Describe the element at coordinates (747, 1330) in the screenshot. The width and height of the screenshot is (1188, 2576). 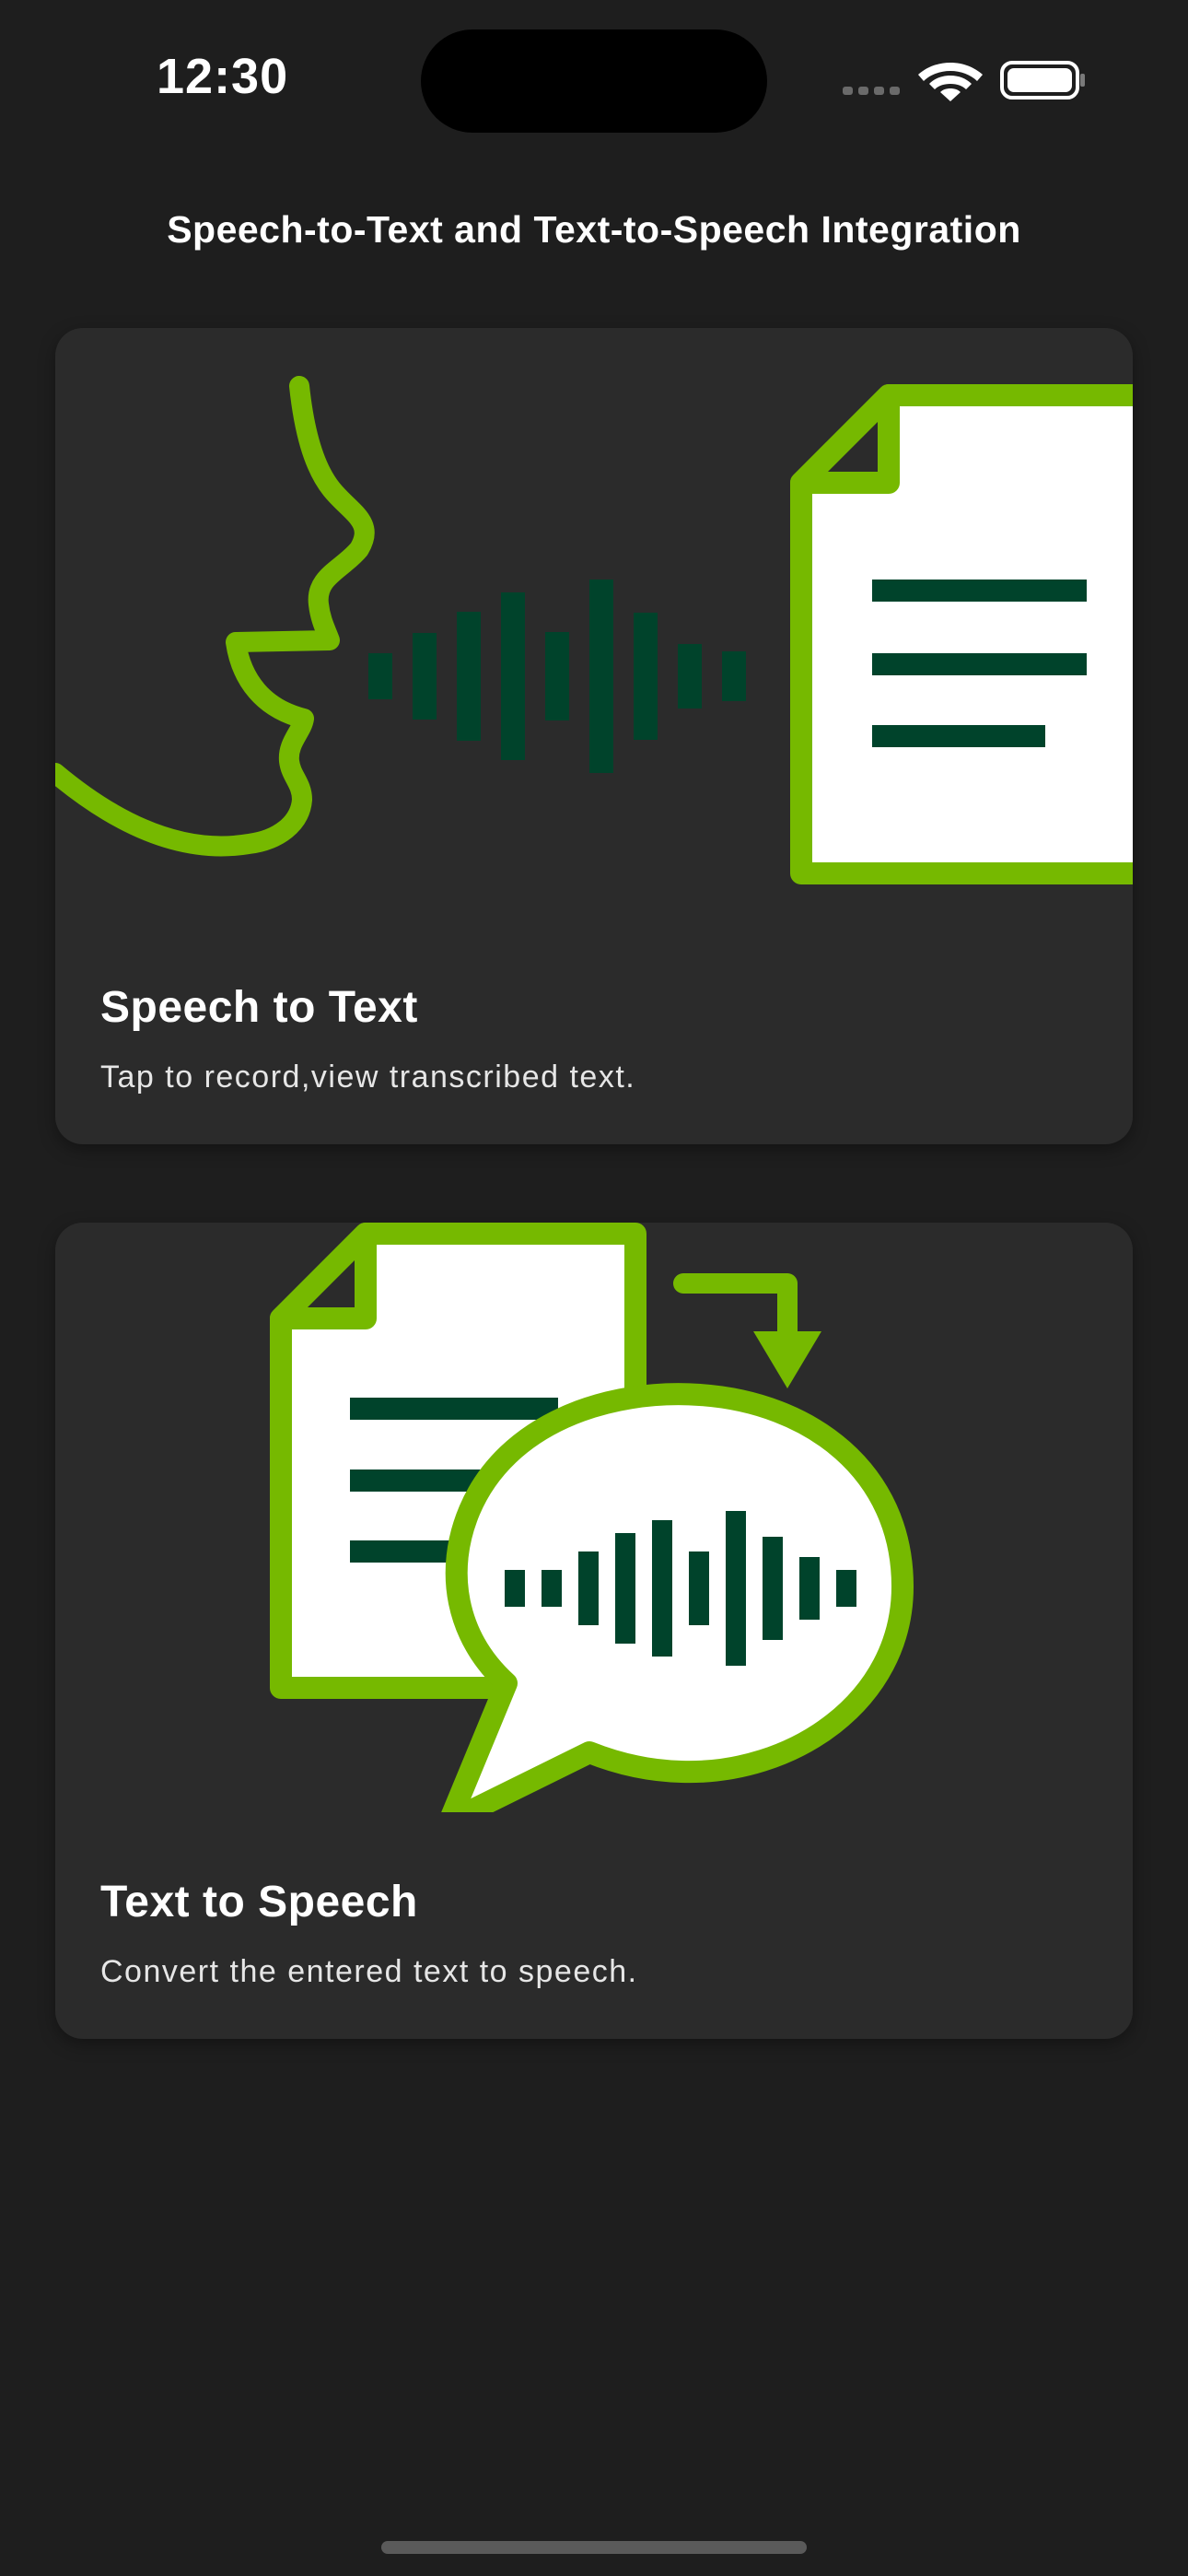
I see `arrow-down-icon` at that location.